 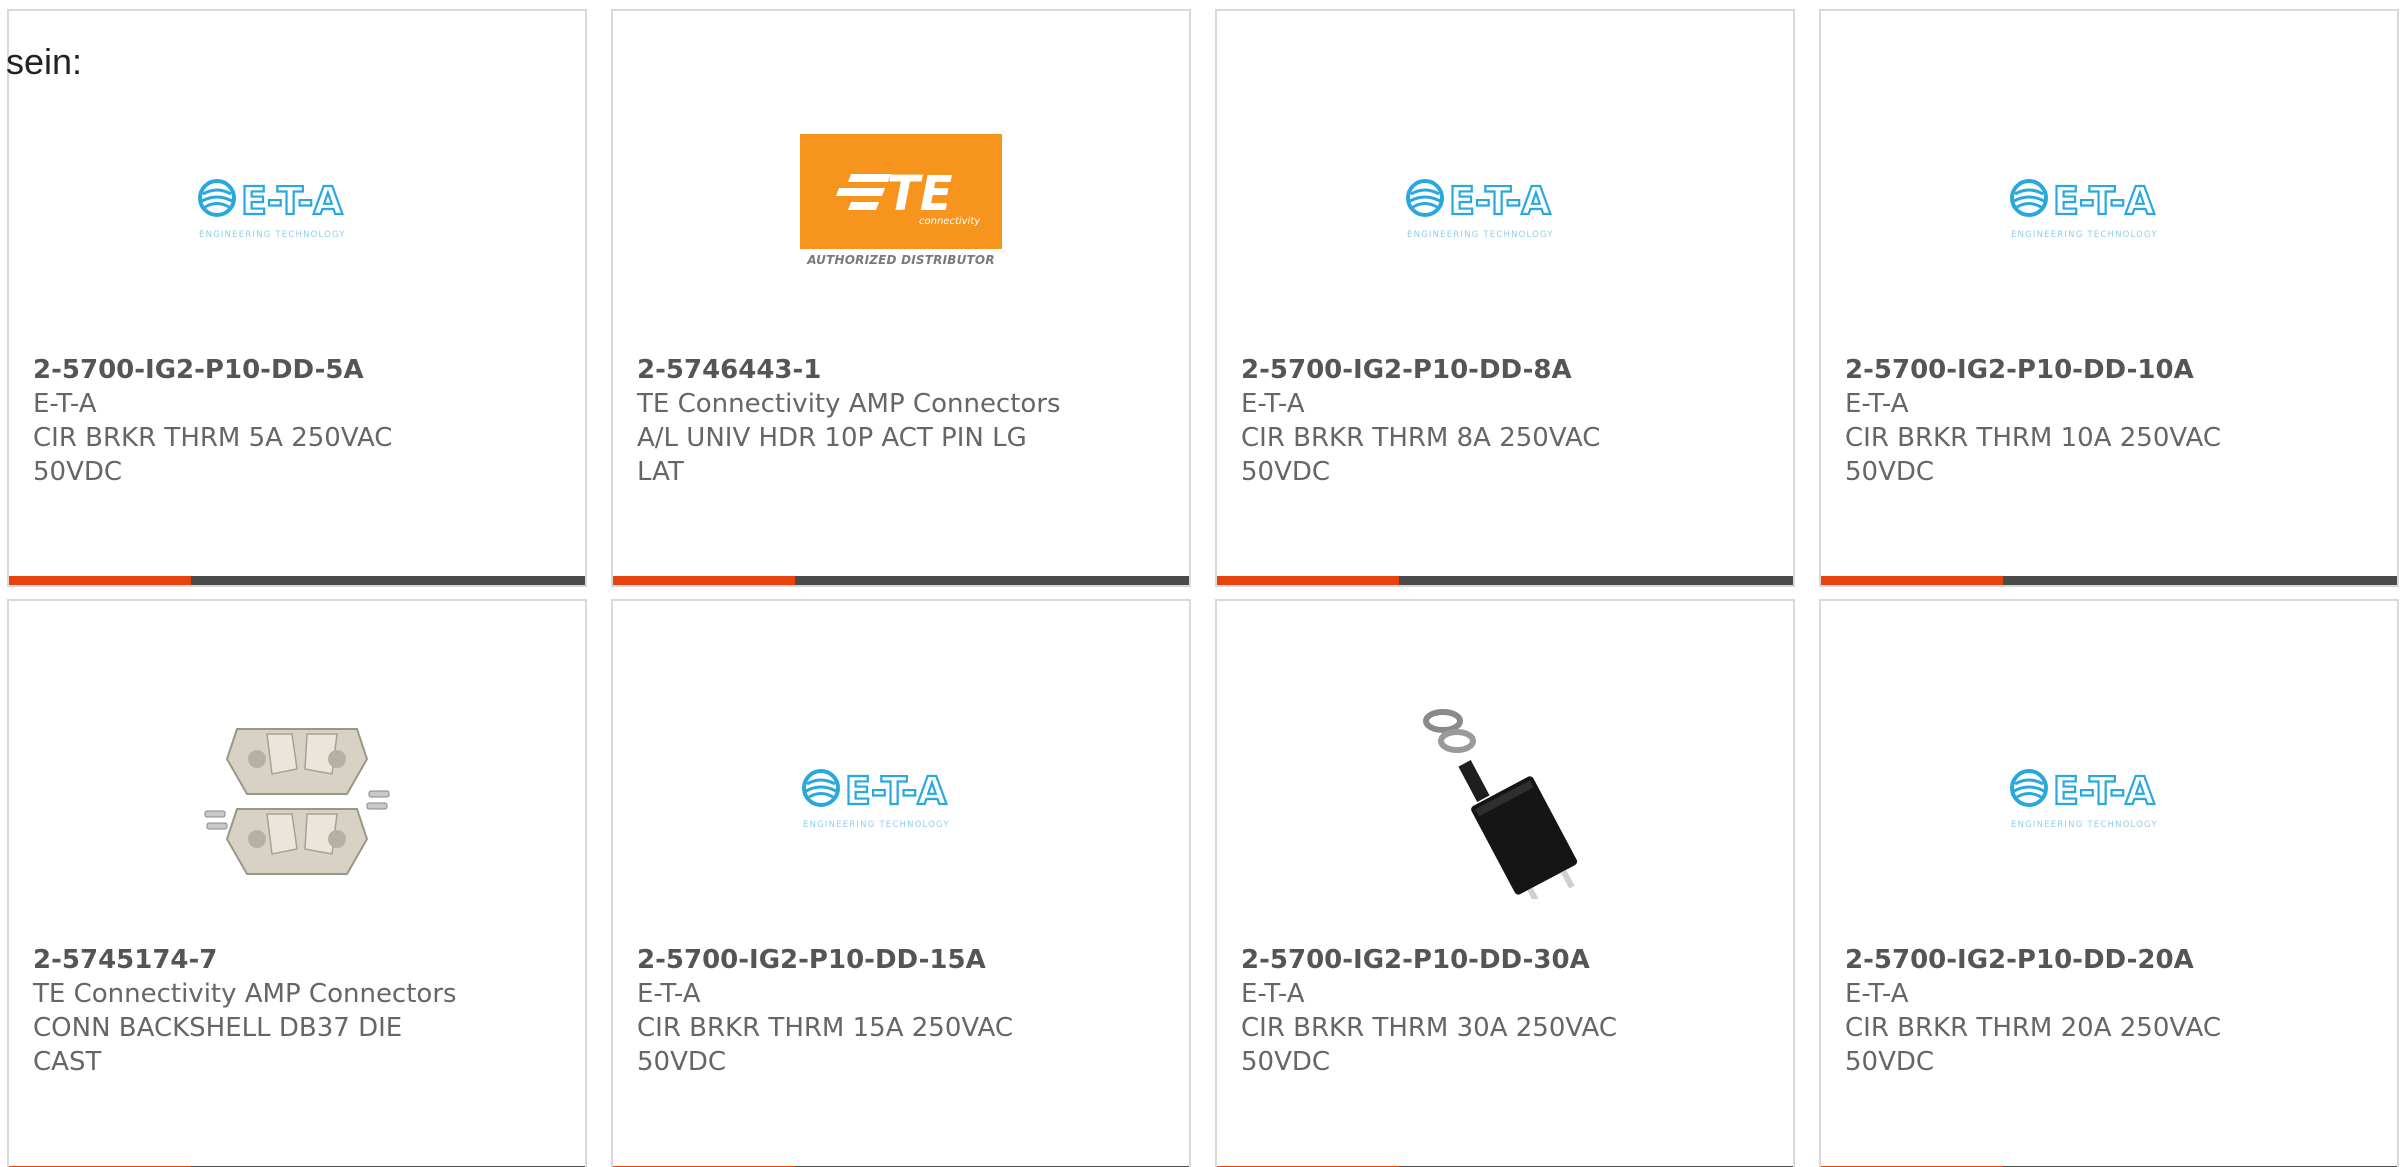 I want to click on circuit-breaker-photo, so click(x=1505, y=799).